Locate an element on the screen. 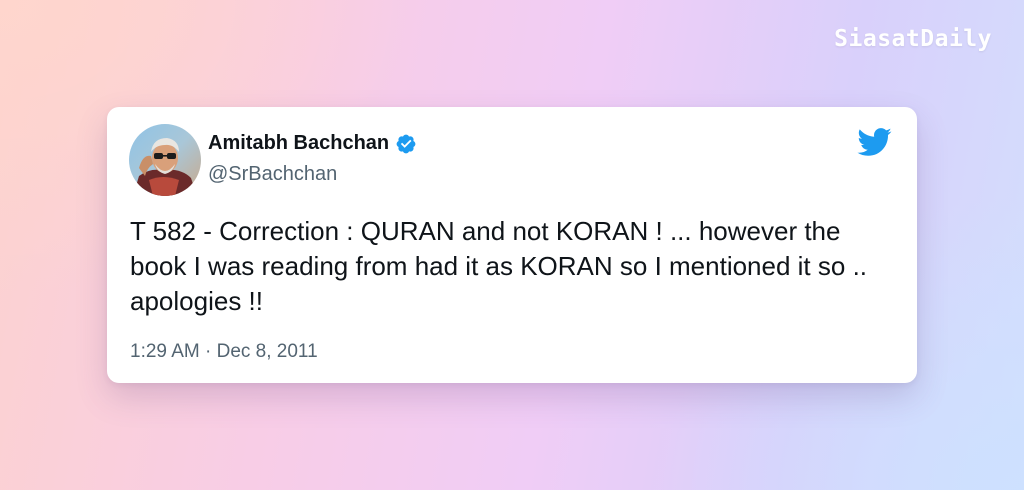 This screenshot has height=490, width=1024. author-row: Amitabh Bachchan is located at coordinates (312, 143).